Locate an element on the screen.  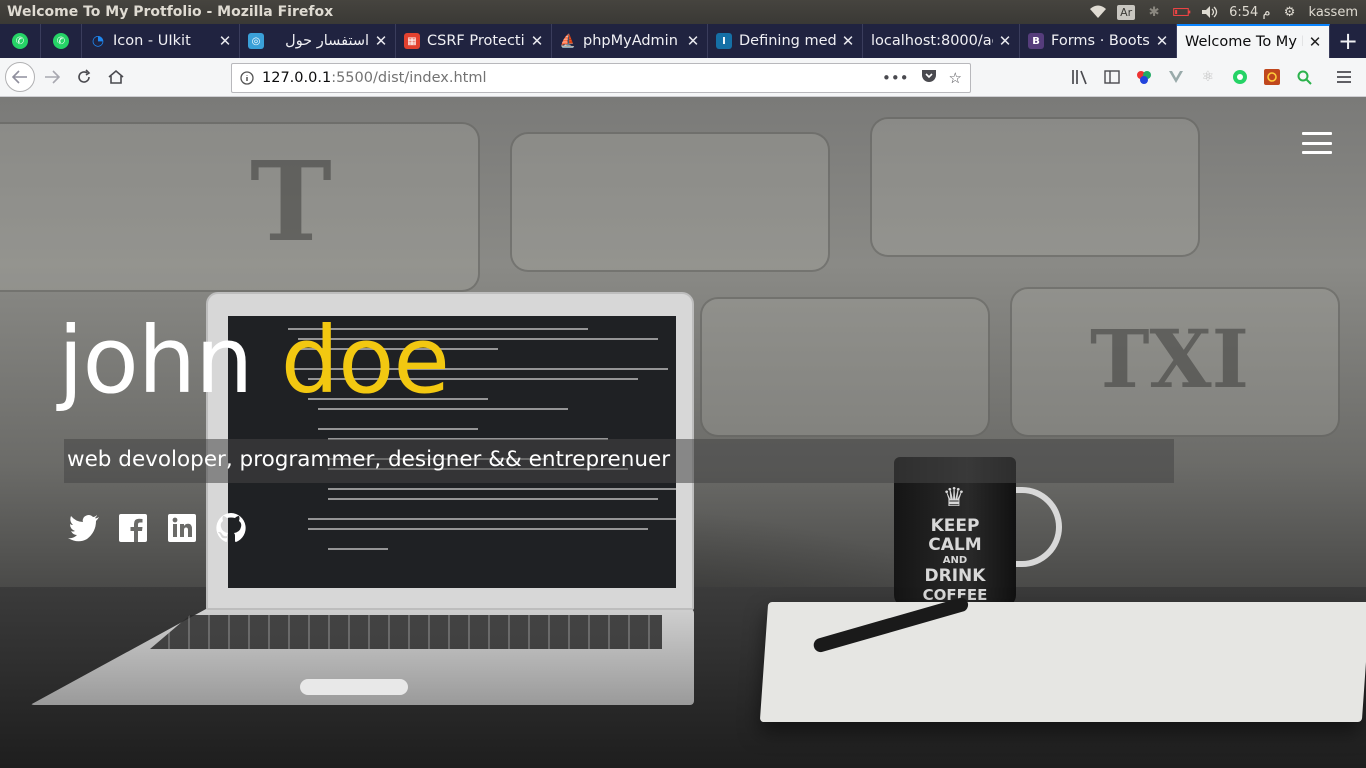
tab-csrf: ▦ CSRF Protecti ✕ is located at coordinates (474, 41).